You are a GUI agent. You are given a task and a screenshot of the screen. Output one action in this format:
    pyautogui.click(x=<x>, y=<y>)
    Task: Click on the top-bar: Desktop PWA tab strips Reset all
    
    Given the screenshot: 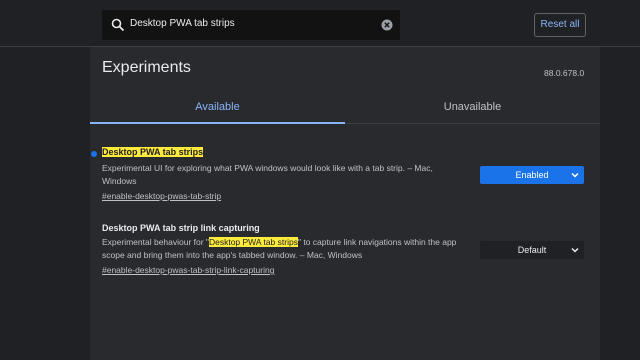 What is the action you would take?
    pyautogui.click(x=320, y=23)
    